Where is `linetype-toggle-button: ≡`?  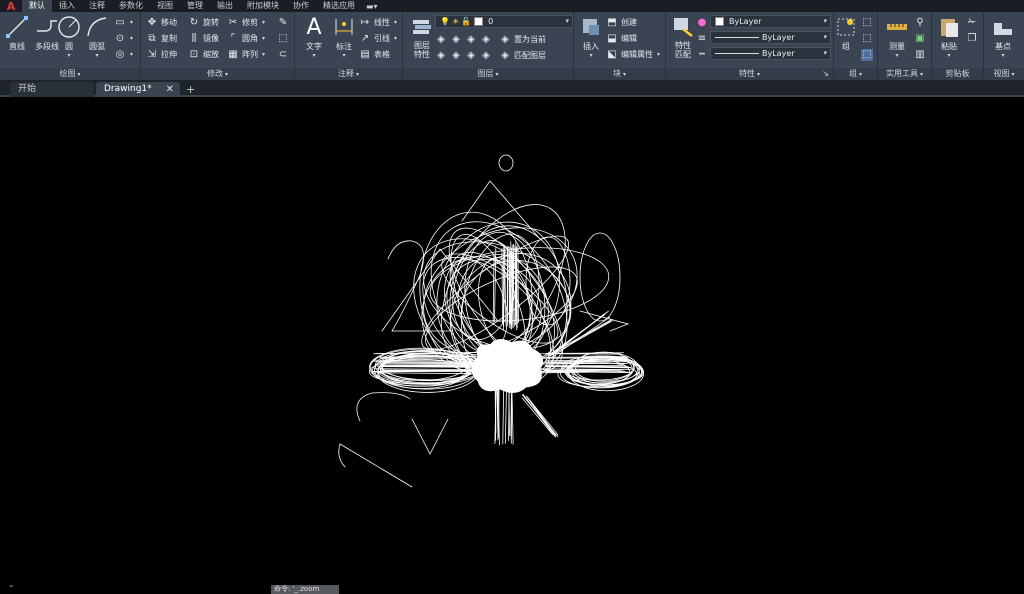
linetype-toggle-button: ≡ is located at coordinates (702, 38).